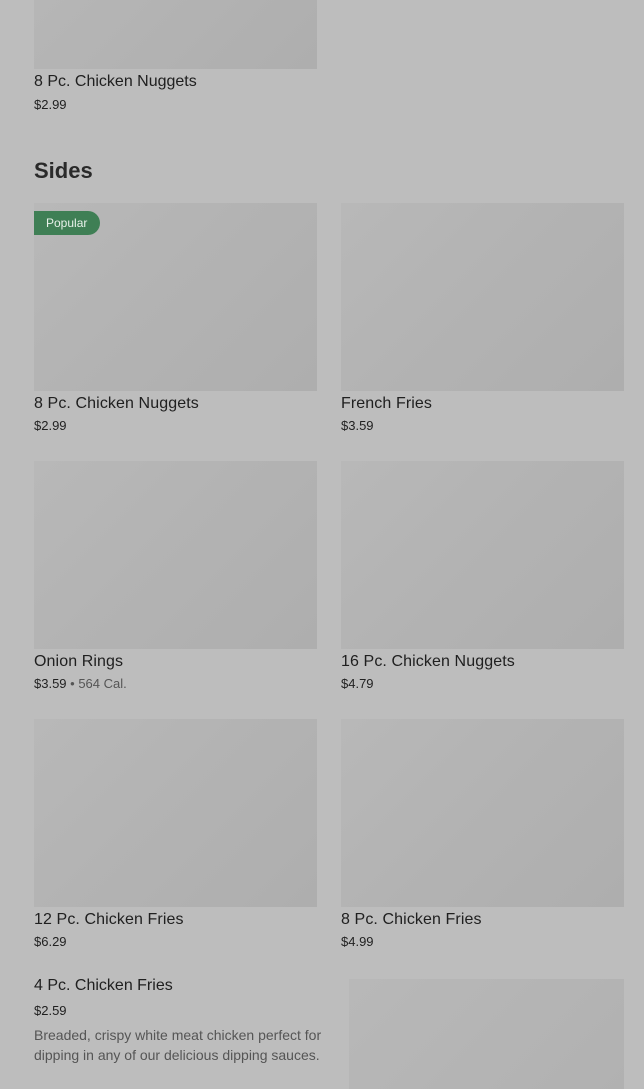  Describe the element at coordinates (63, 170) in the screenshot. I see `section-title: Sides` at that location.